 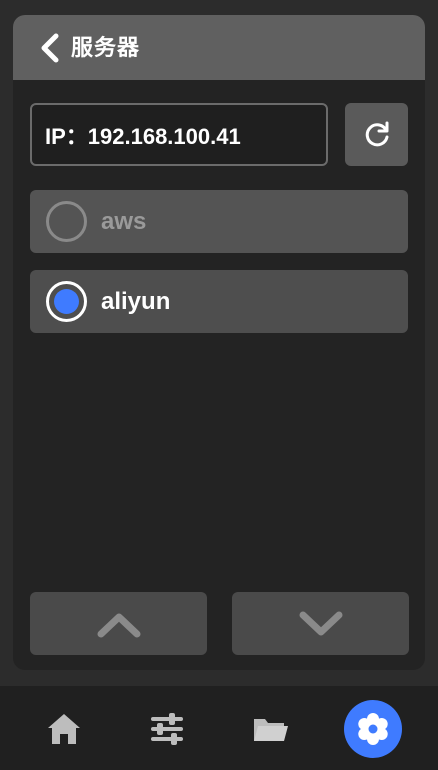 I want to click on chevron-left-icon, so click(x=50, y=48).